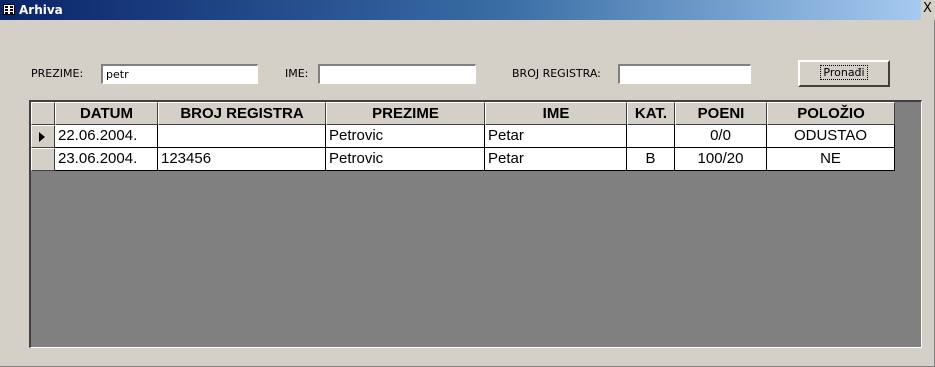 The height and width of the screenshot is (367, 935). What do you see at coordinates (651, 113) in the screenshot?
I see `column-header-kat: KAT.` at bounding box center [651, 113].